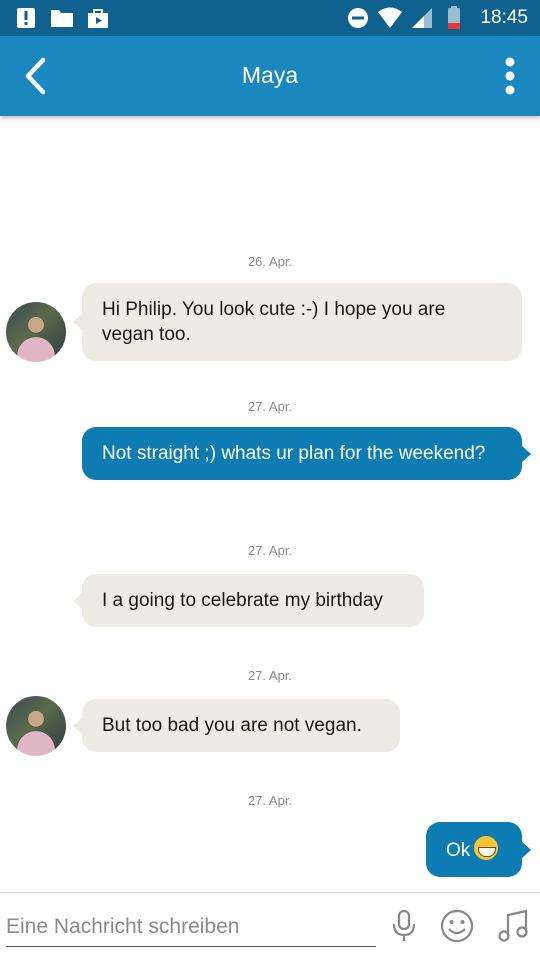 The height and width of the screenshot is (960, 540). I want to click on folder-icon, so click(62, 18).